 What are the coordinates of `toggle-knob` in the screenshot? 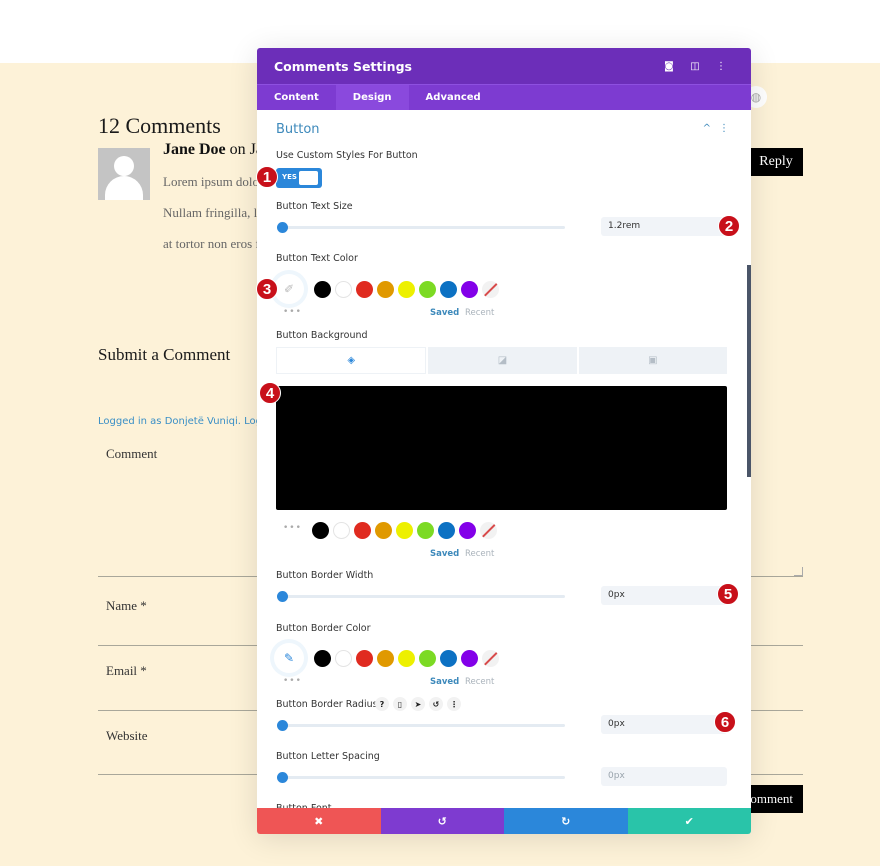 It's located at (308, 178).